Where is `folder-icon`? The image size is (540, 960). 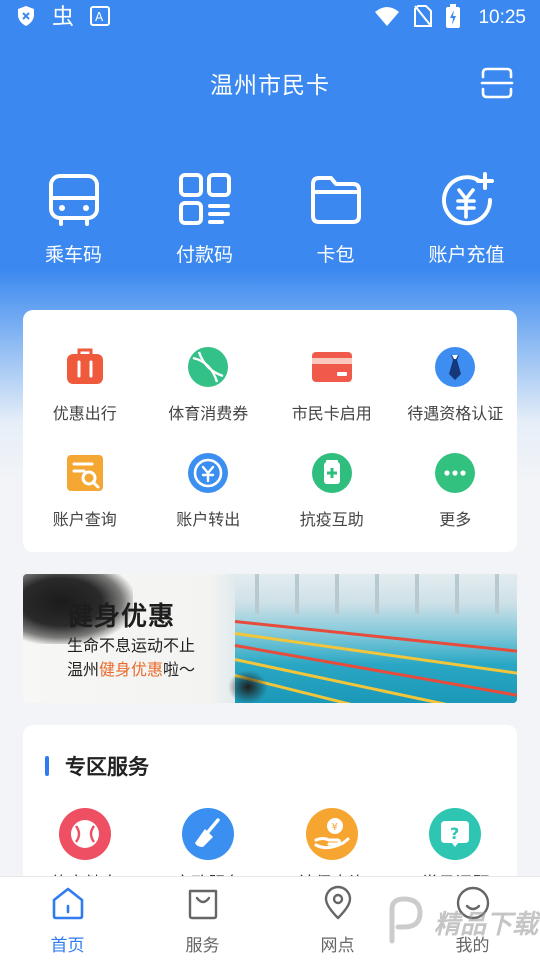 folder-icon is located at coordinates (336, 201).